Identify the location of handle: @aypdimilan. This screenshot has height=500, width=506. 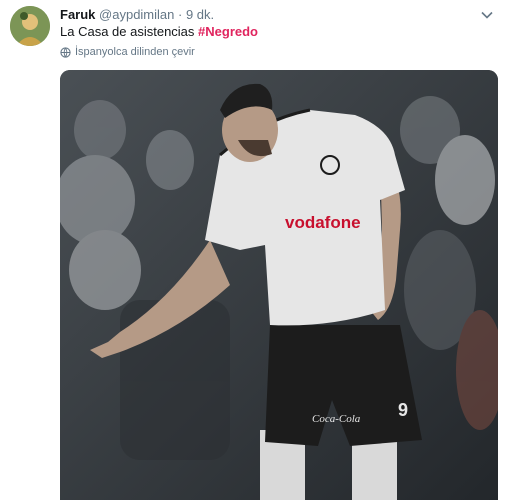
(136, 14).